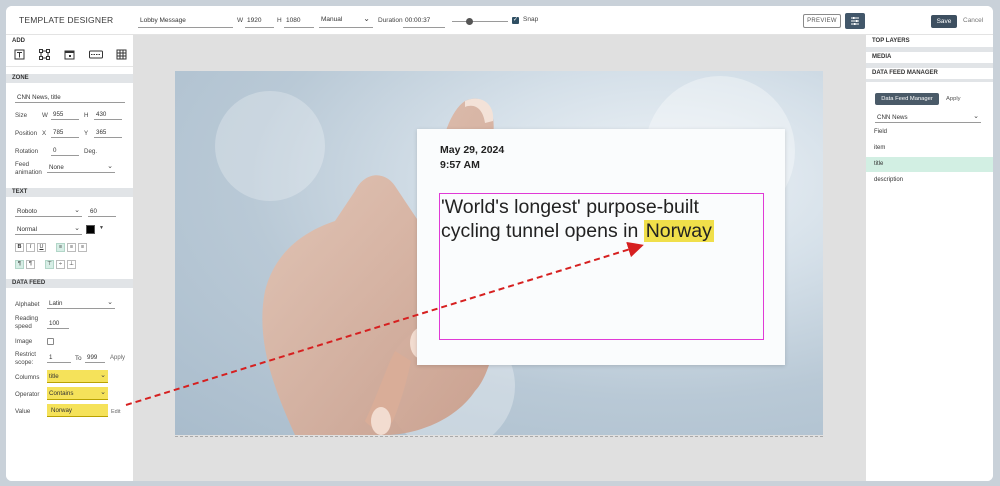  I want to click on restrict-from-input: 1, so click(59, 358).